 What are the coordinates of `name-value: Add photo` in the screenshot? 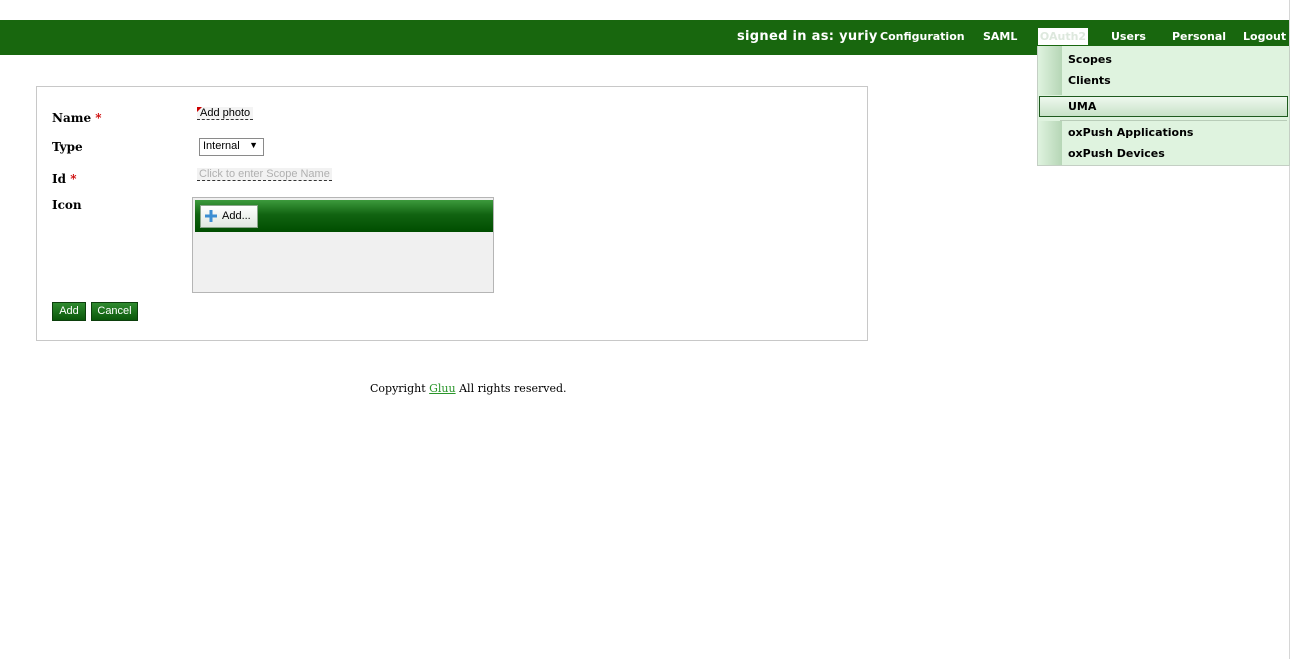 It's located at (225, 113).